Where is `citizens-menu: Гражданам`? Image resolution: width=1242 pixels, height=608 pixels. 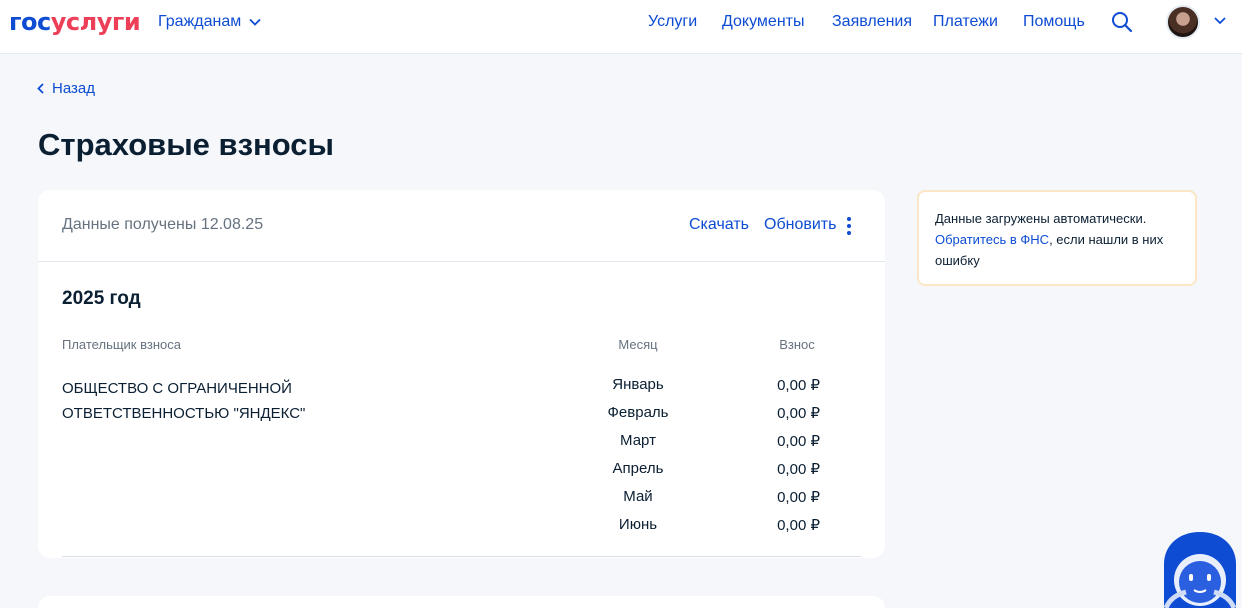 citizens-menu: Гражданам is located at coordinates (209, 22).